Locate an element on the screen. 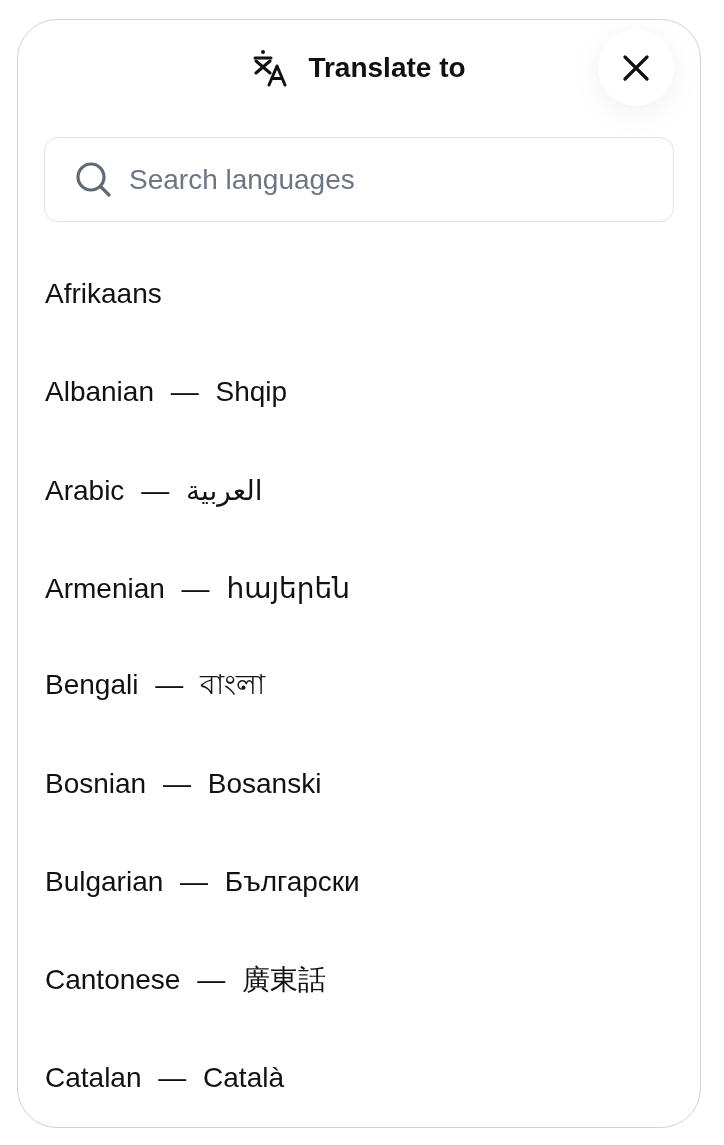  search-field: Search languages is located at coordinates (359, 179).